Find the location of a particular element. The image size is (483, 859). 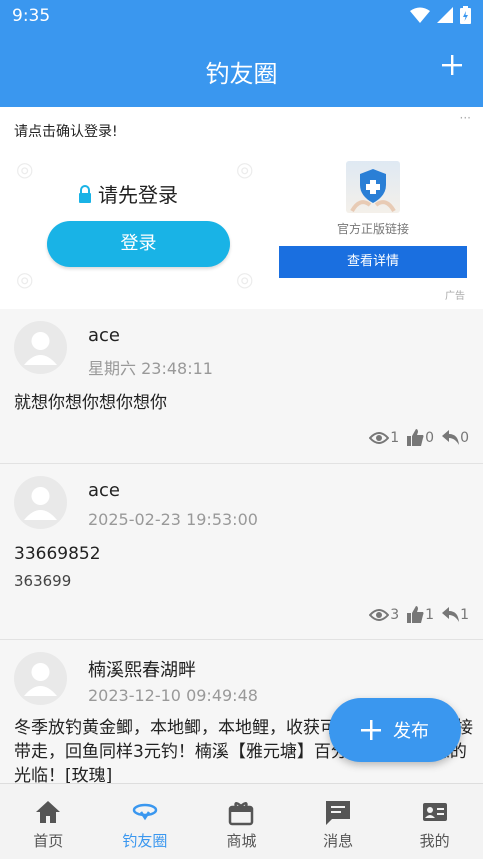

reply-count-value: 1 is located at coordinates (464, 614).